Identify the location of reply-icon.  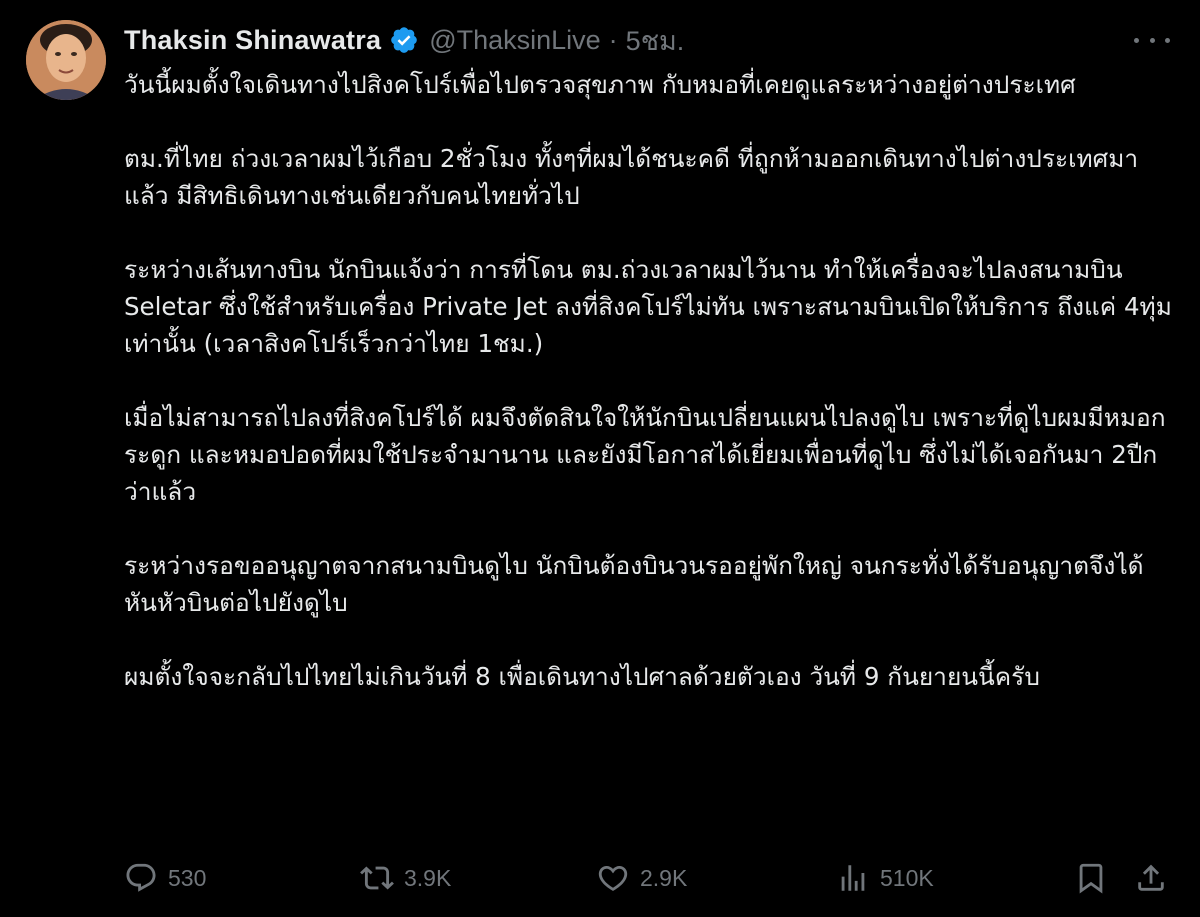
(141, 877).